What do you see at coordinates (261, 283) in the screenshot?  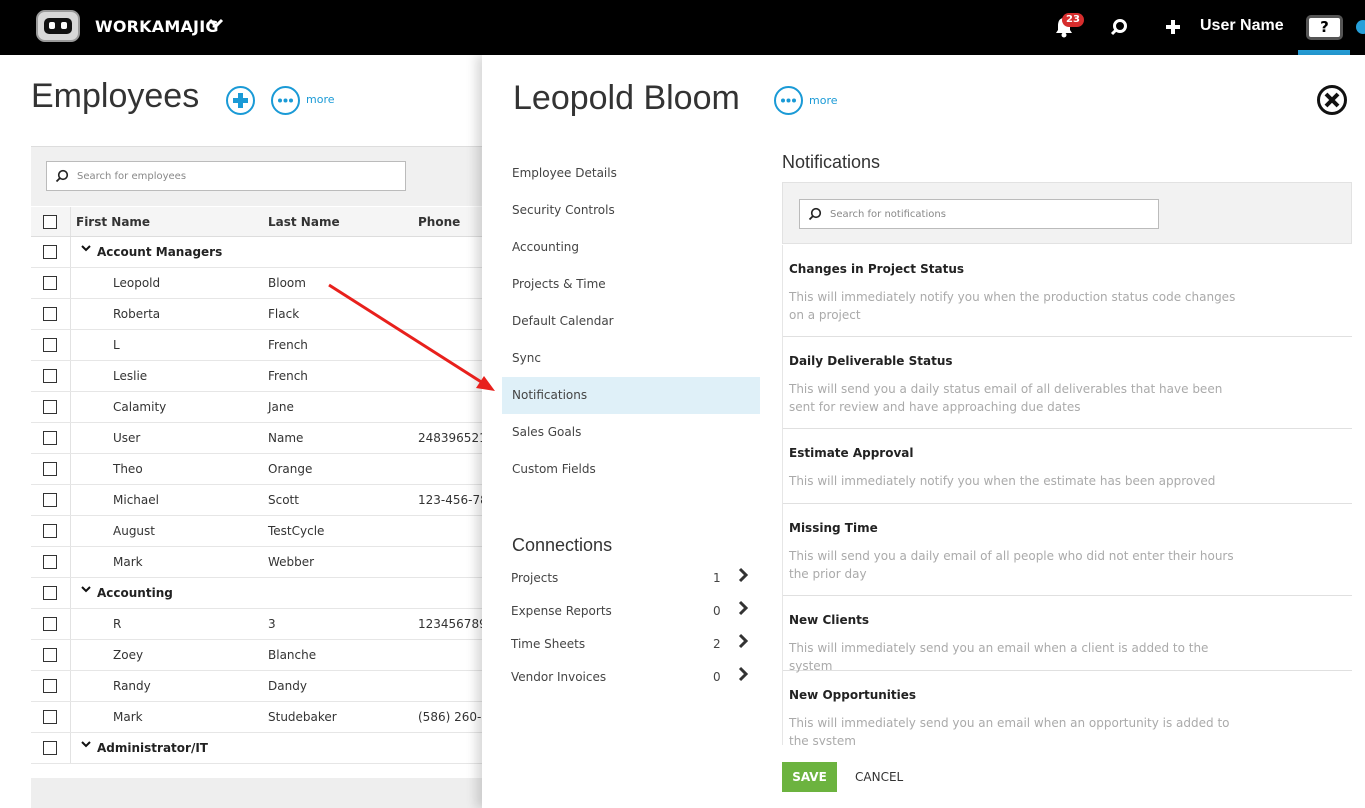 I see `table-row: Leopold Bloom` at bounding box center [261, 283].